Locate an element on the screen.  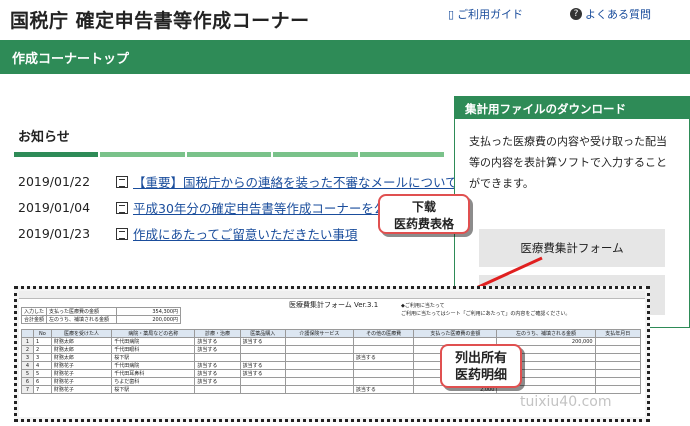
news-date: 2019/01/23 is located at coordinates (54, 233).